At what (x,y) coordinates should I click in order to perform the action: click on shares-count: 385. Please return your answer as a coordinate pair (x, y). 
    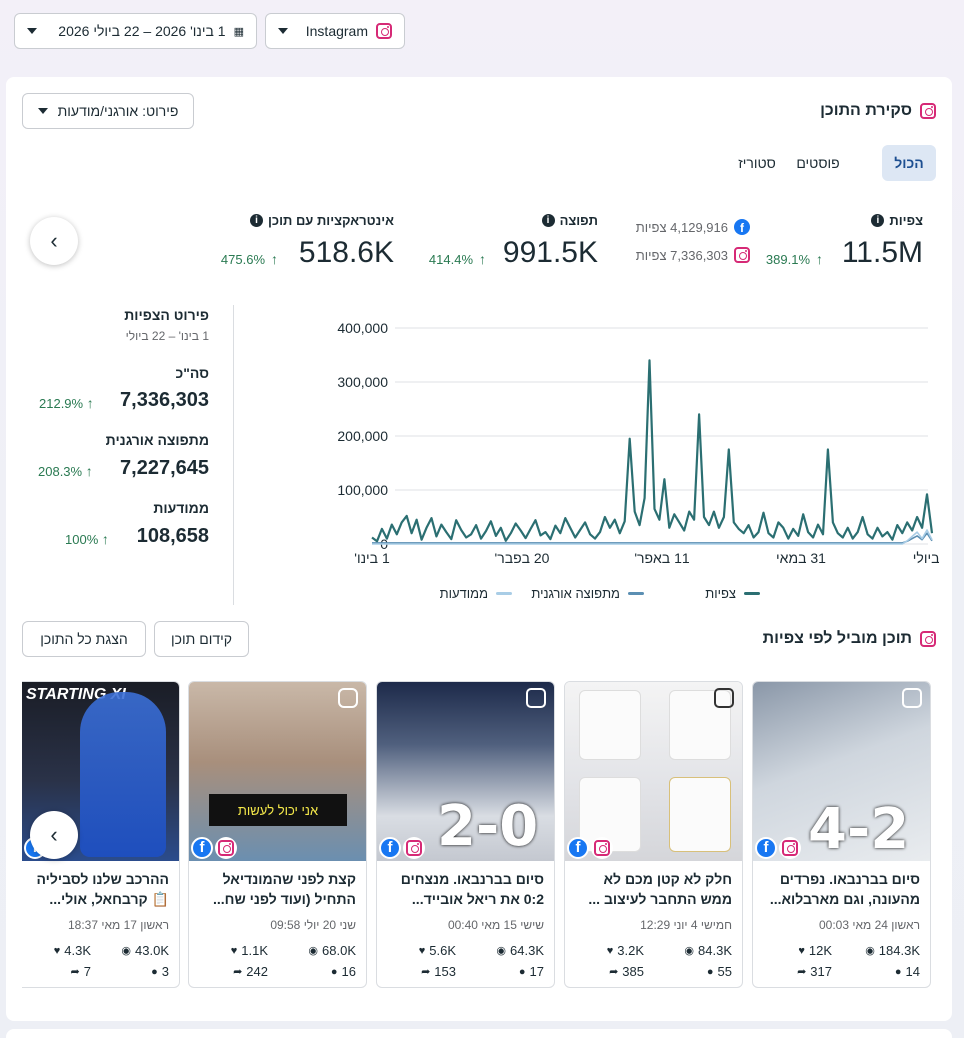
    Looking at the image, I should click on (633, 971).